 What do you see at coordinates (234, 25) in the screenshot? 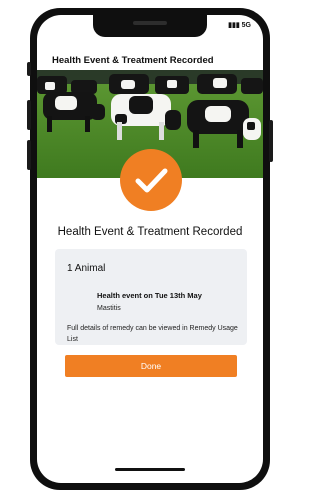
I see `signal-icon: ▮▮▮` at bounding box center [234, 25].